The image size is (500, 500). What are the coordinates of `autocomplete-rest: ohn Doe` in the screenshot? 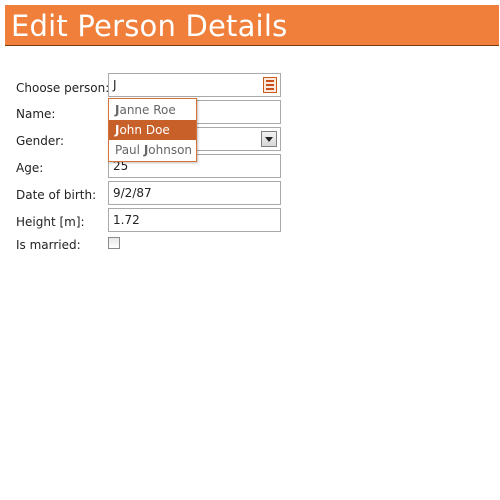 It's located at (144, 130).